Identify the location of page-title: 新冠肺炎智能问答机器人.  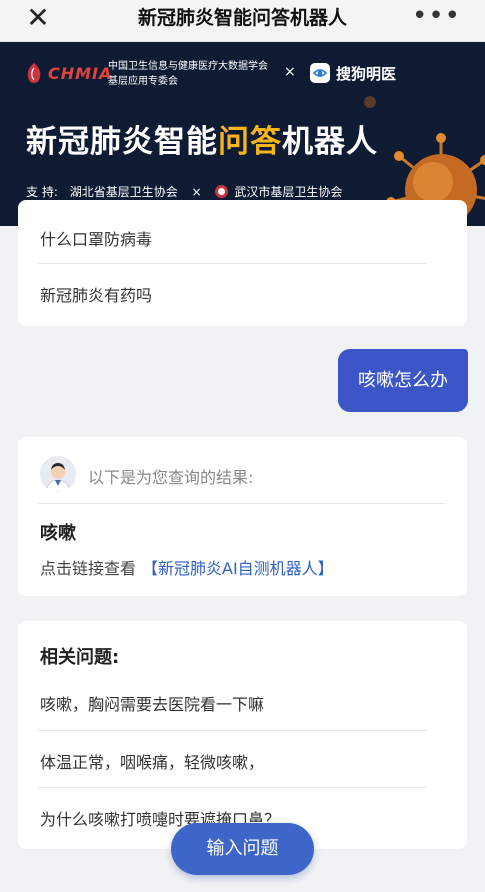
(242, 18).